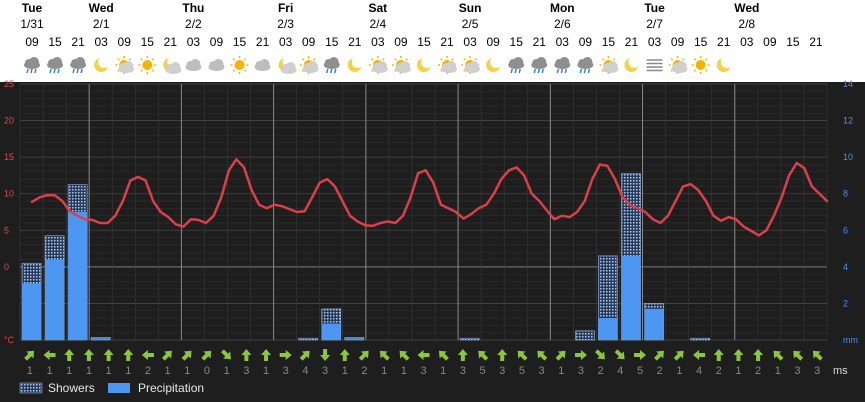  What do you see at coordinates (845, 230) in the screenshot?
I see `precipitation-tick-label: 6` at bounding box center [845, 230].